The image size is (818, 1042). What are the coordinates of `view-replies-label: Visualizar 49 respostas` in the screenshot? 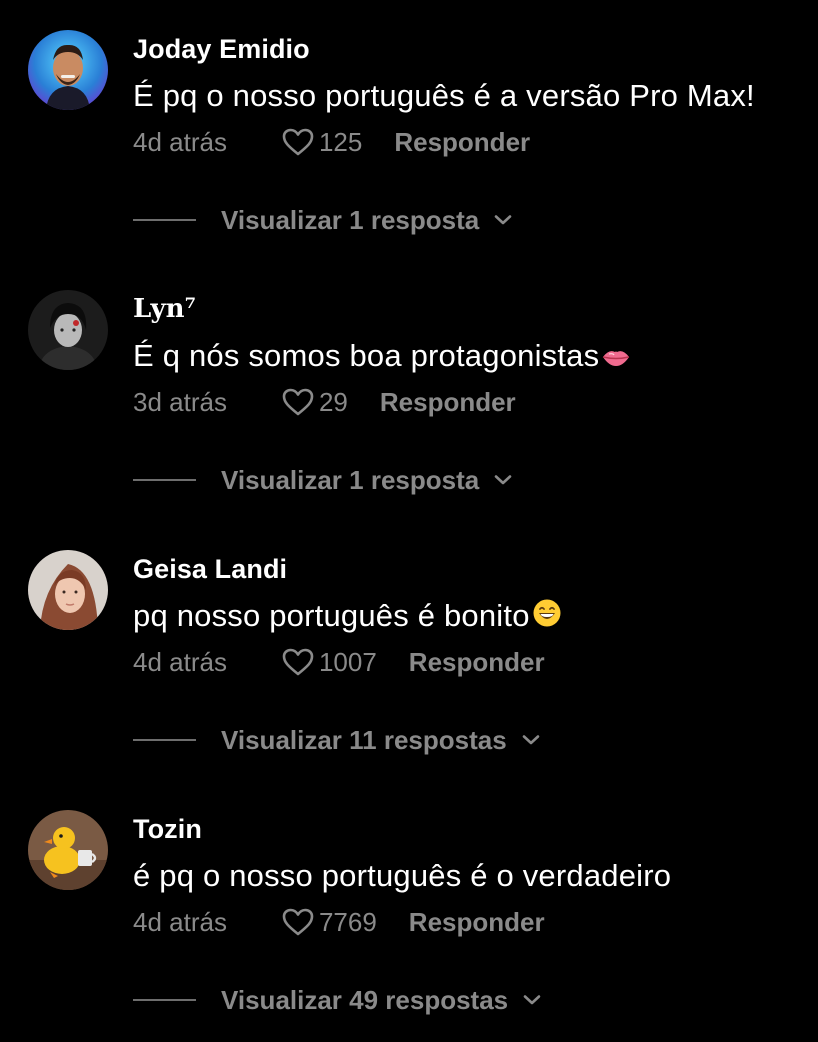 It's located at (365, 999).